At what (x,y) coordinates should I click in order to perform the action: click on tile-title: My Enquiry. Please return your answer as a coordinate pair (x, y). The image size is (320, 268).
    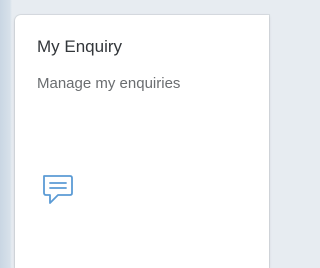
    Looking at the image, I should click on (80, 46).